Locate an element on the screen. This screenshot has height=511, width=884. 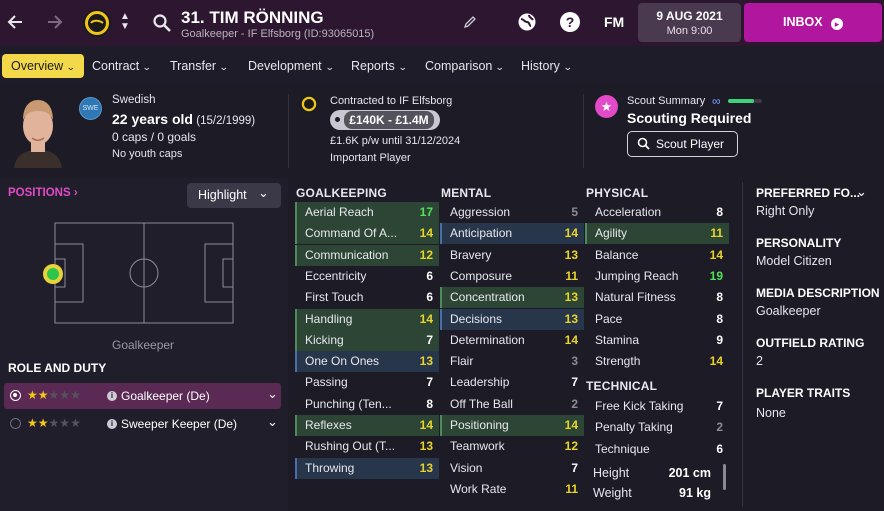
attribute-value: 13 is located at coordinates (571, 318).